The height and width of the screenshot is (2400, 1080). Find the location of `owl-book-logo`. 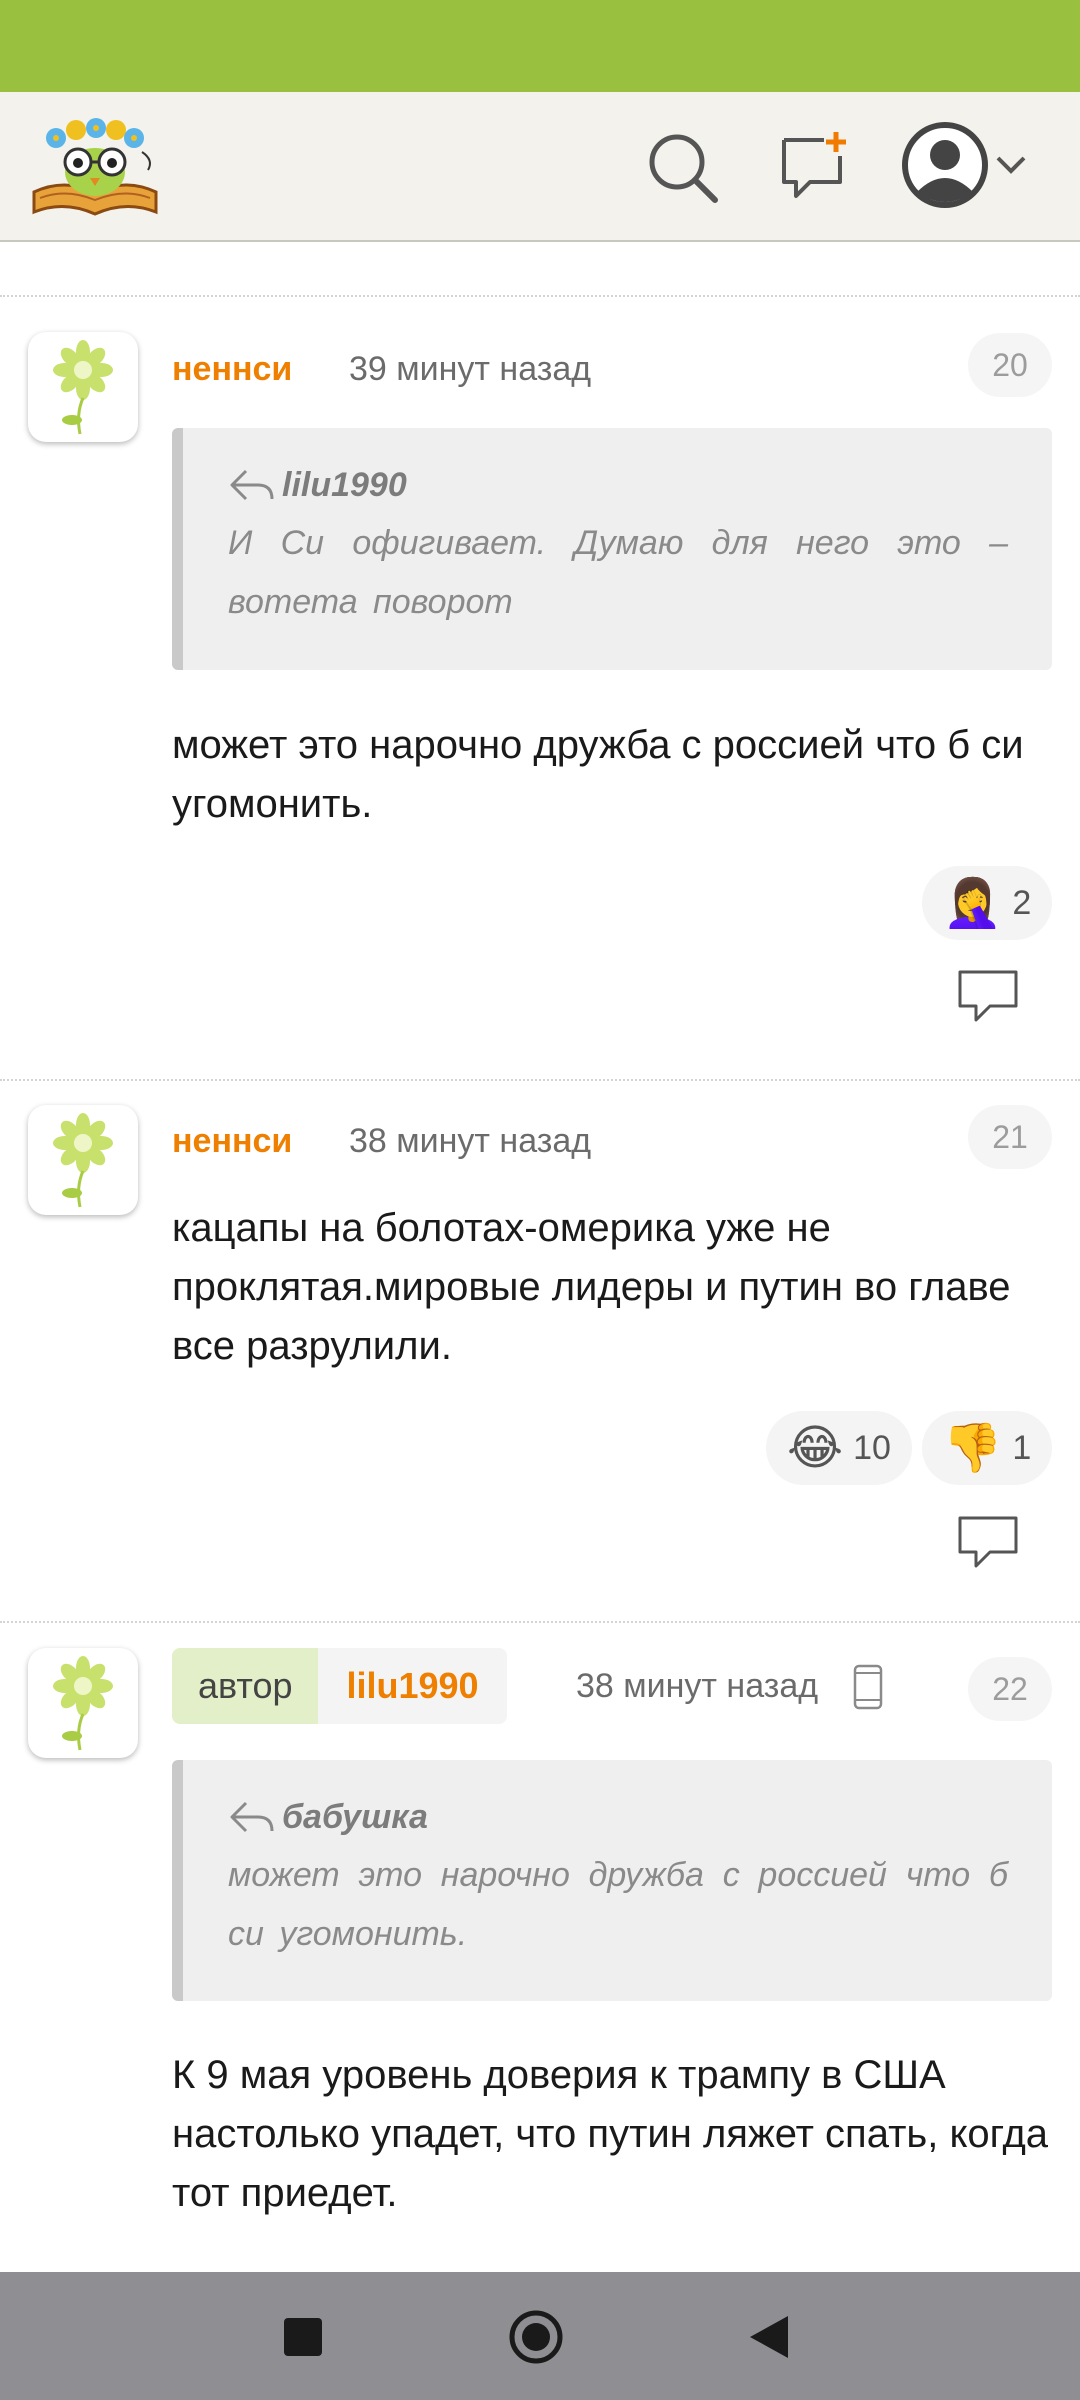

owl-book-logo is located at coordinates (95, 164).